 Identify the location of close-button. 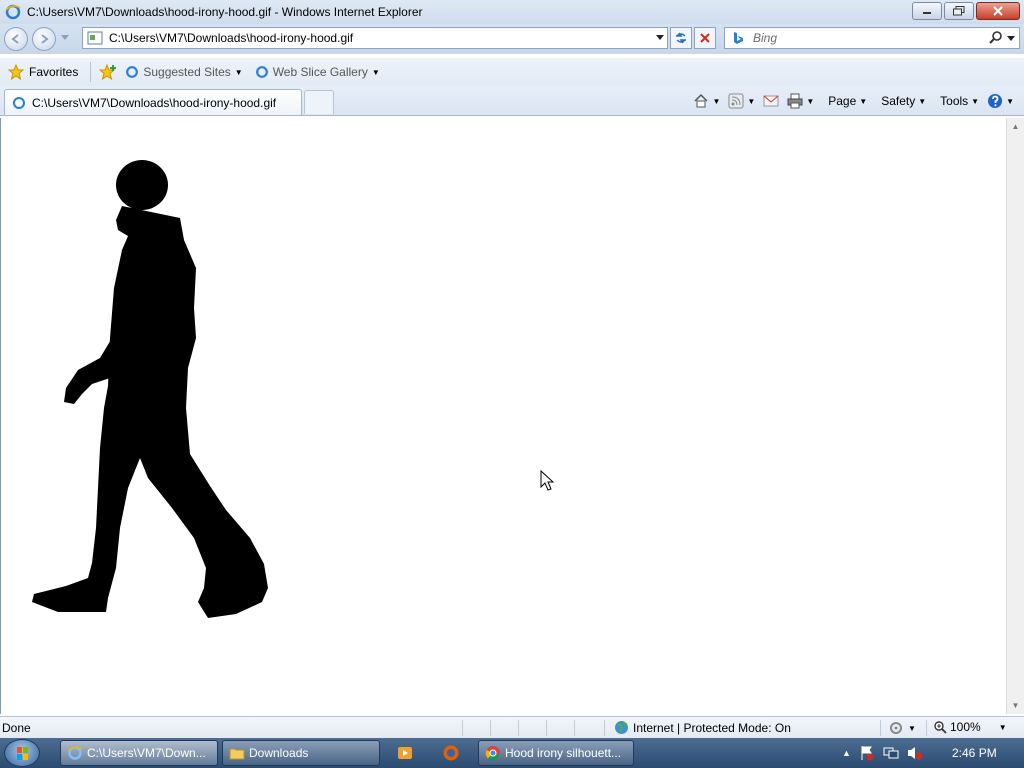
(998, 11).